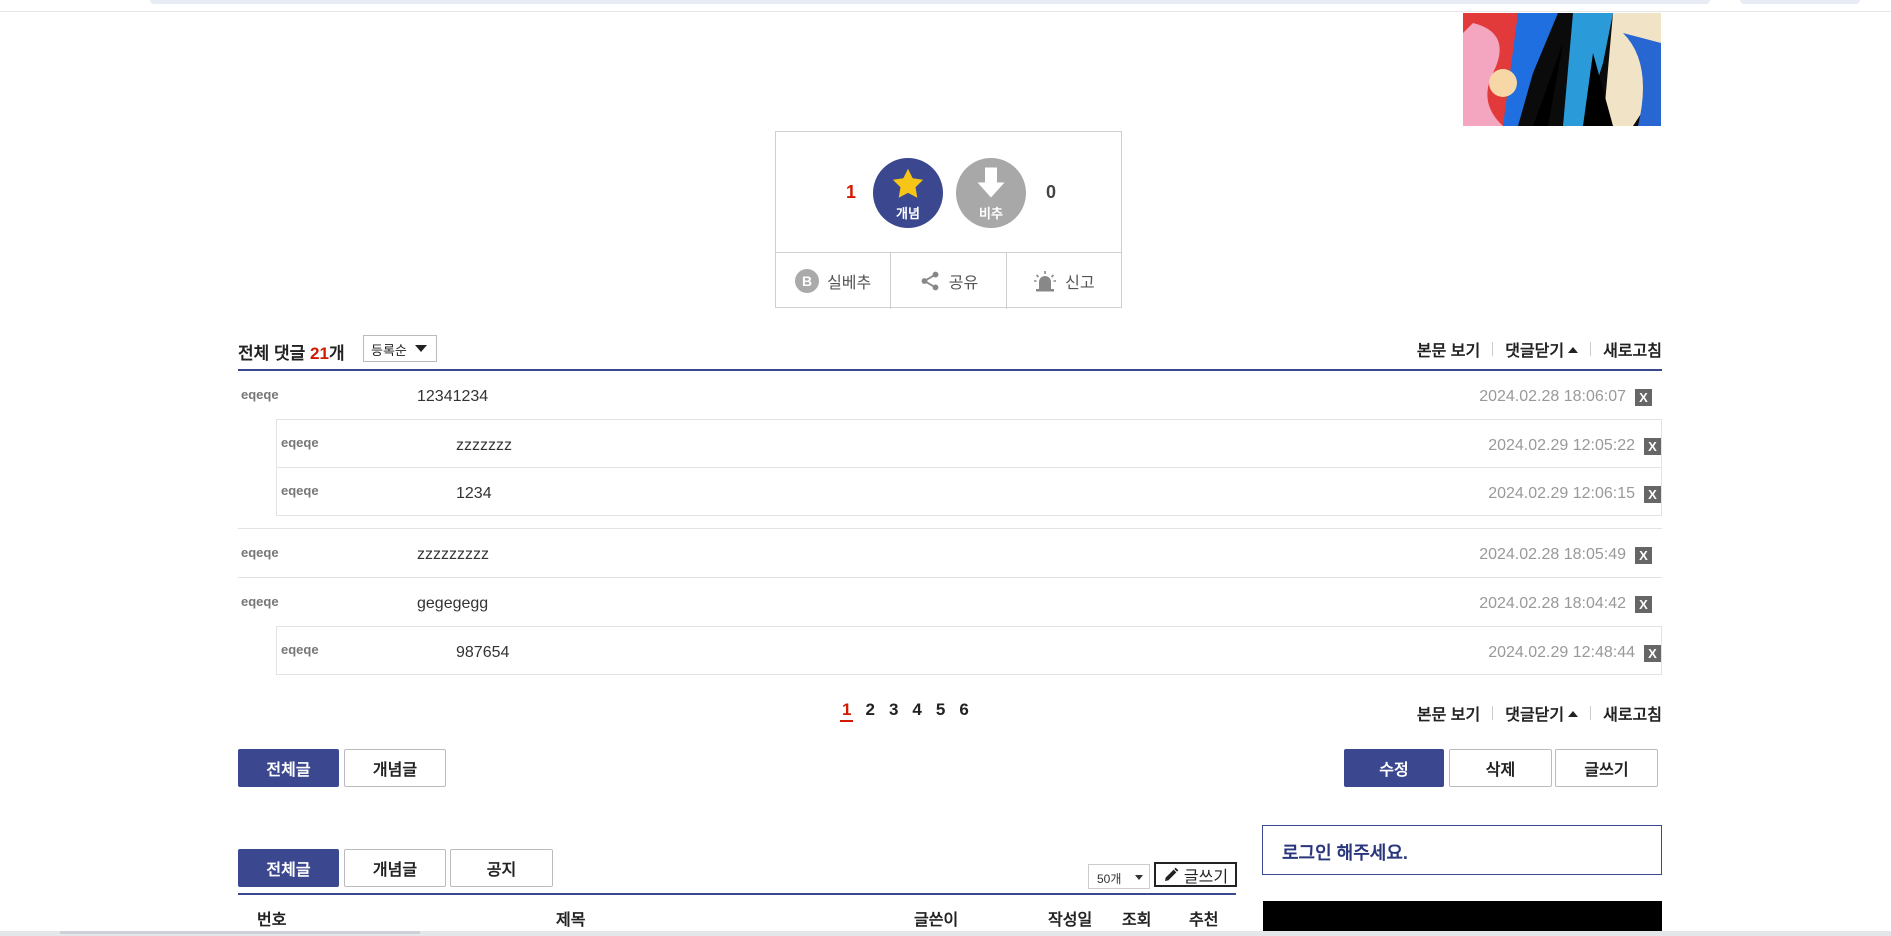  Describe the element at coordinates (1394, 768) in the screenshot. I see `edit-button: 수정` at that location.